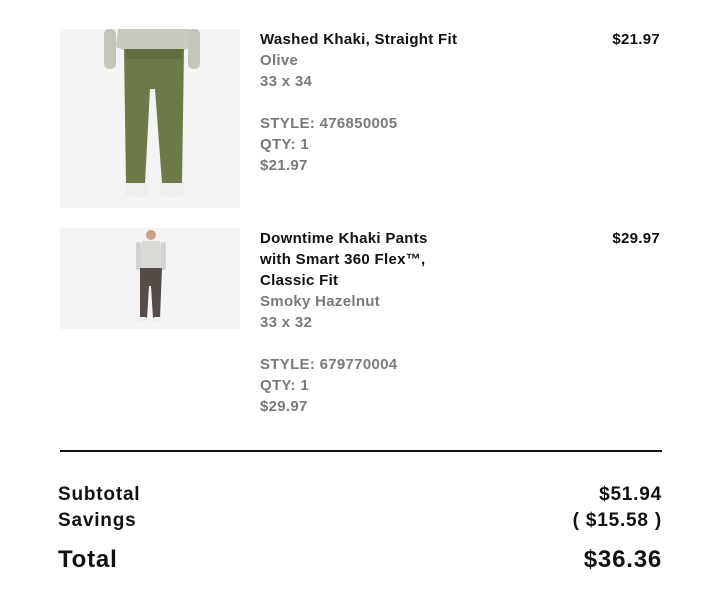  I want to click on subtotal-row: Subtotal $51.94, so click(360, 495).